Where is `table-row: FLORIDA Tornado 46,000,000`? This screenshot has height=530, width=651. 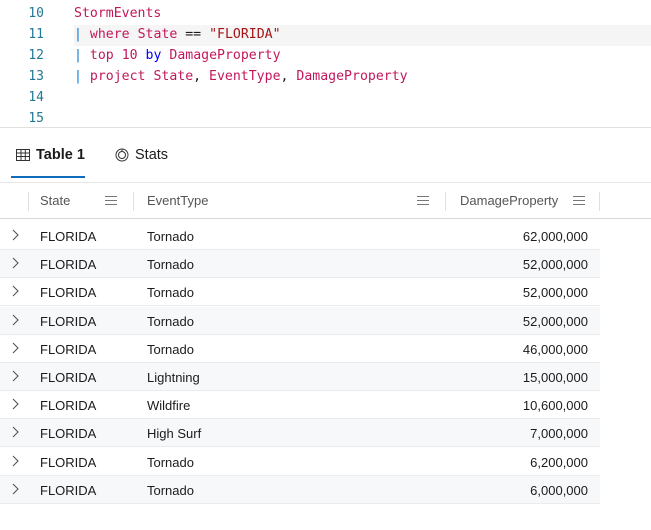
table-row: FLORIDA Tornado 46,000,000 is located at coordinates (300, 349).